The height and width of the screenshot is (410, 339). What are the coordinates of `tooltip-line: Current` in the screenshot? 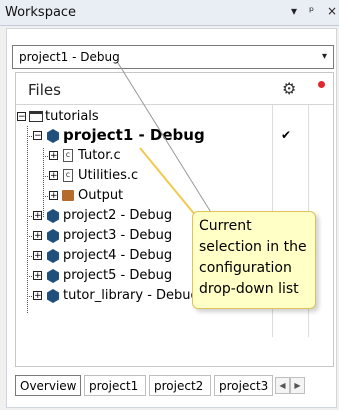 It's located at (225, 226).